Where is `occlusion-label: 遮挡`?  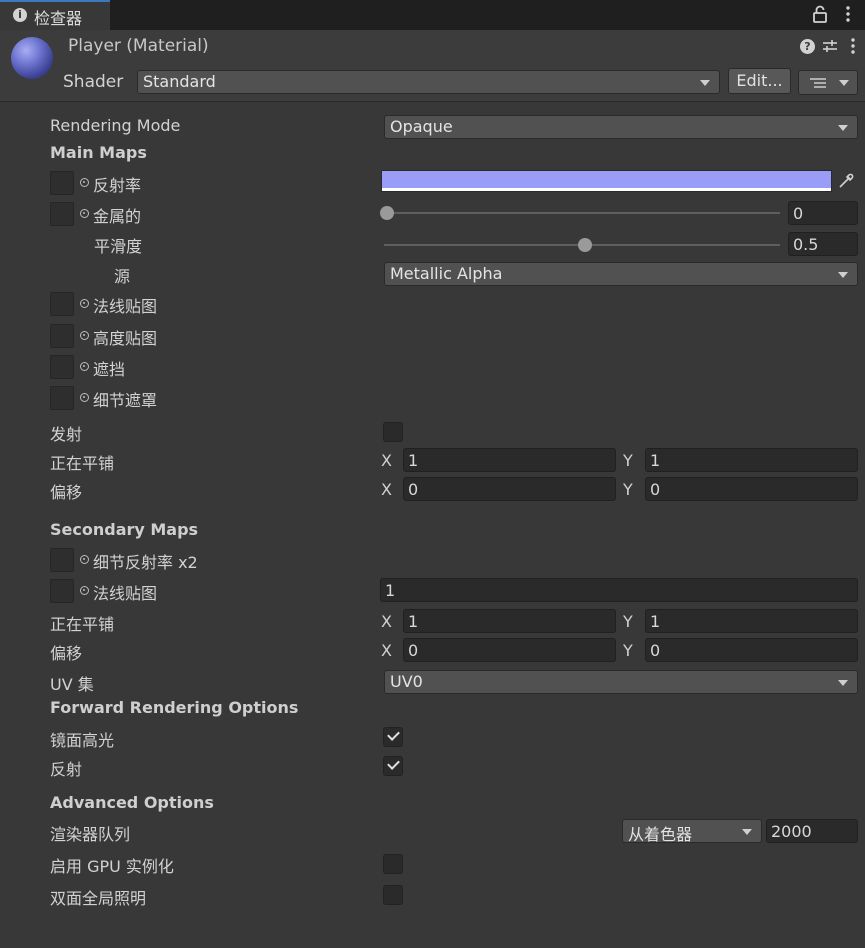
occlusion-label: 遮挡 is located at coordinates (109, 369).